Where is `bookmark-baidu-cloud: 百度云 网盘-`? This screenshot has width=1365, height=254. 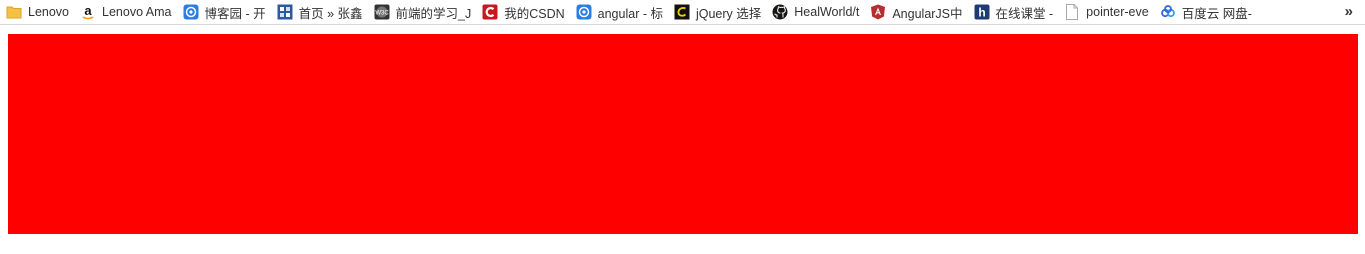
bookmark-baidu-cloud: 百度云 网盘- is located at coordinates (1206, 12).